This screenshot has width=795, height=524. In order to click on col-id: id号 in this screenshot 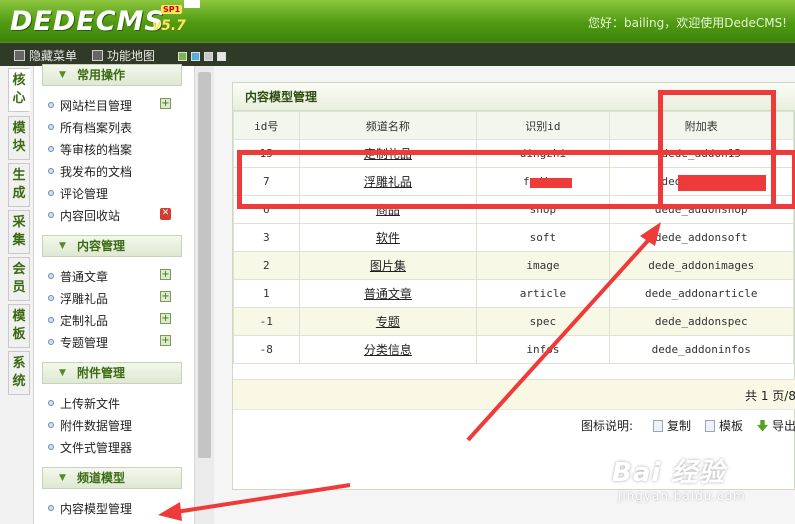, I will do `click(266, 125)`.